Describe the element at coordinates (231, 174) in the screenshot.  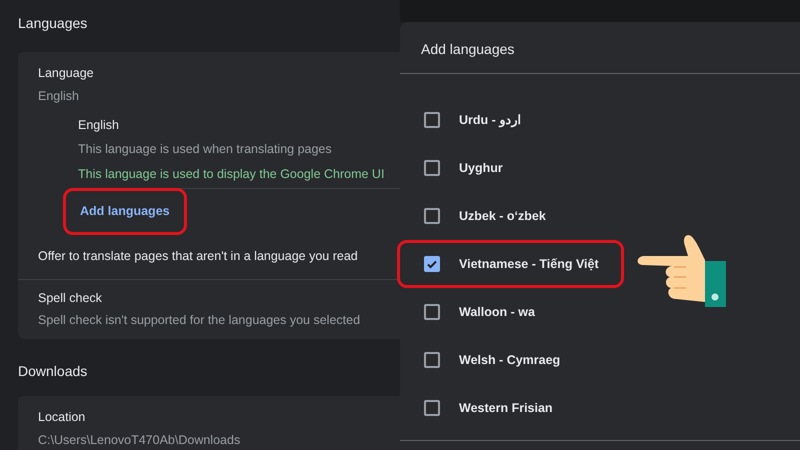
I see `language-note: This language is used to display the Google Chrome UI` at that location.